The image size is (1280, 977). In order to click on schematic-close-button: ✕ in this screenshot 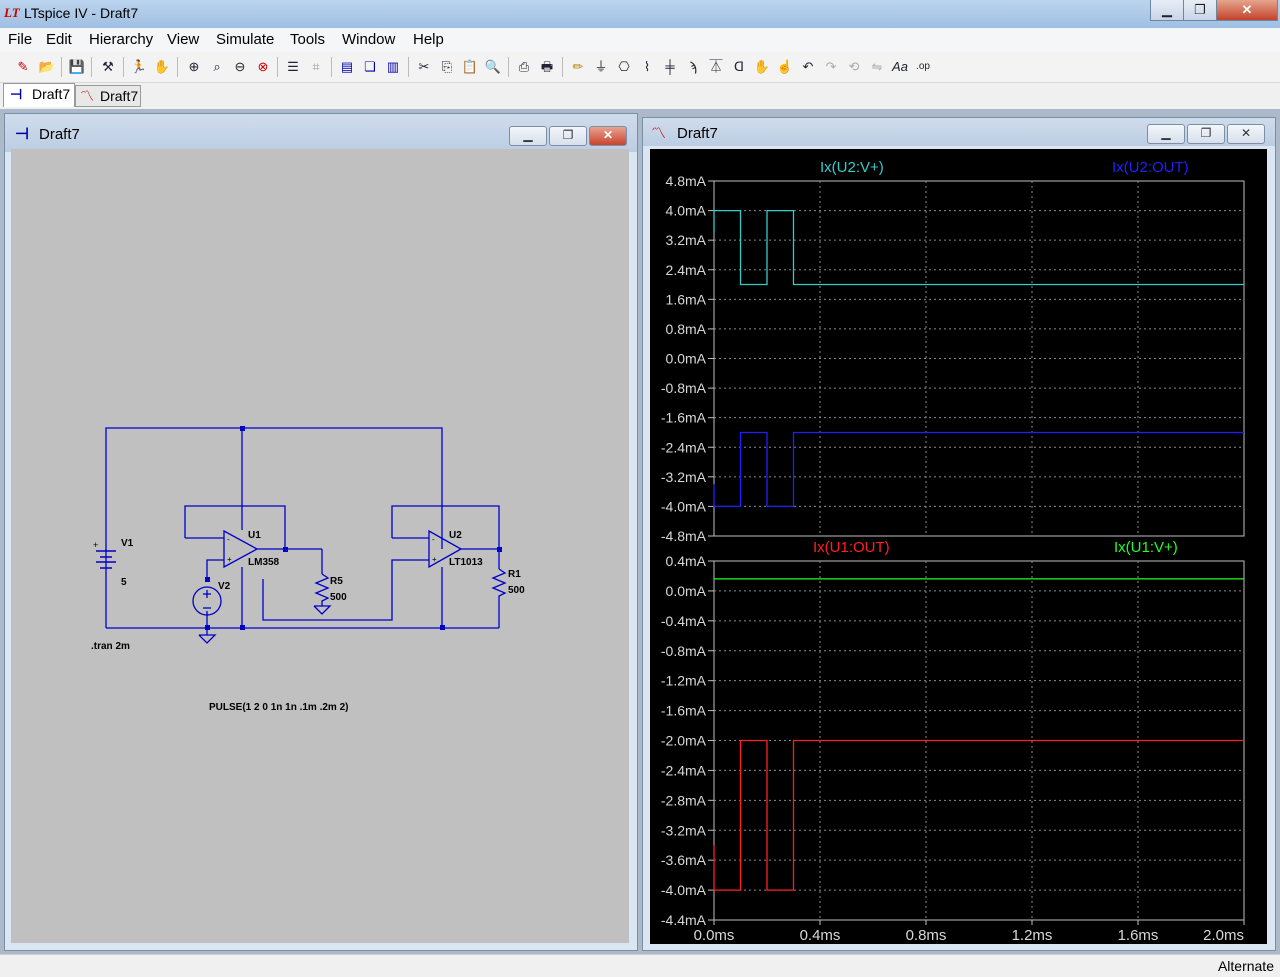, I will do `click(608, 136)`.